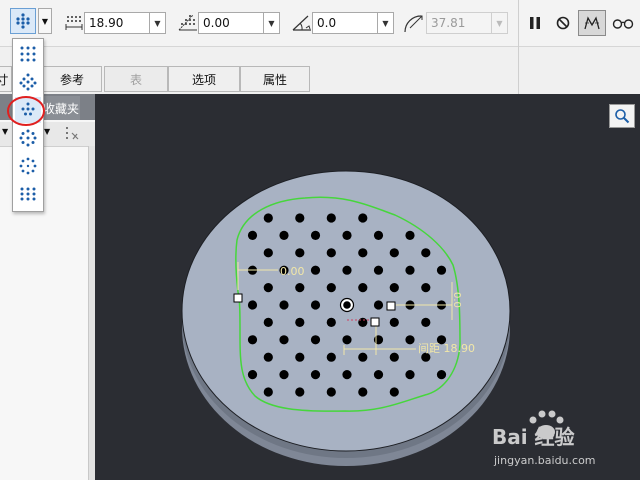  Describe the element at coordinates (544, 460) in the screenshot. I see `watermark-url: jingyan.baidu.com` at that location.